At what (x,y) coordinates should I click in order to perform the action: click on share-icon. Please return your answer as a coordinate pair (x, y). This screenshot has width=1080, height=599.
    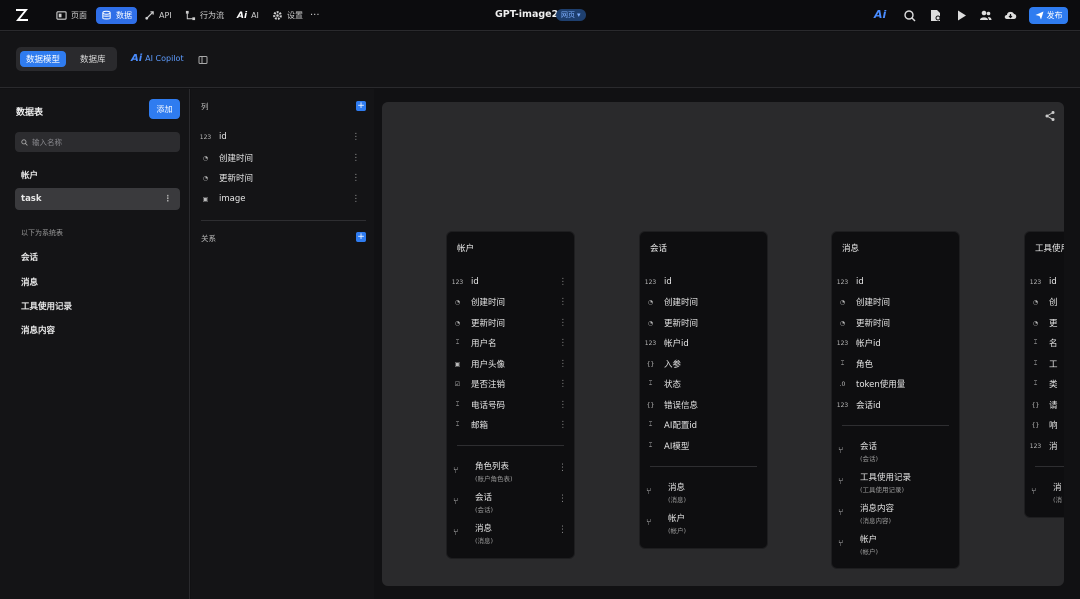
    Looking at the image, I should click on (1050, 116).